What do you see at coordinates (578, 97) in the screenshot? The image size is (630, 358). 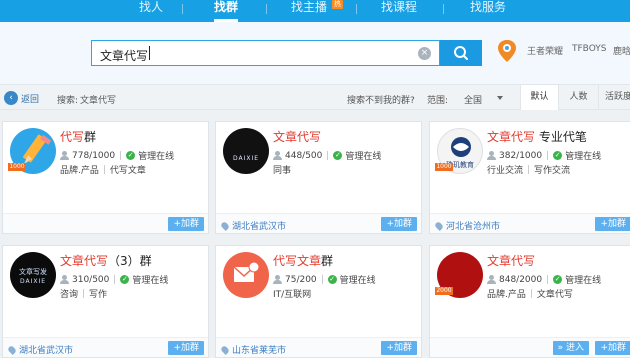 I see `sort-tab-members: 人数` at bounding box center [578, 97].